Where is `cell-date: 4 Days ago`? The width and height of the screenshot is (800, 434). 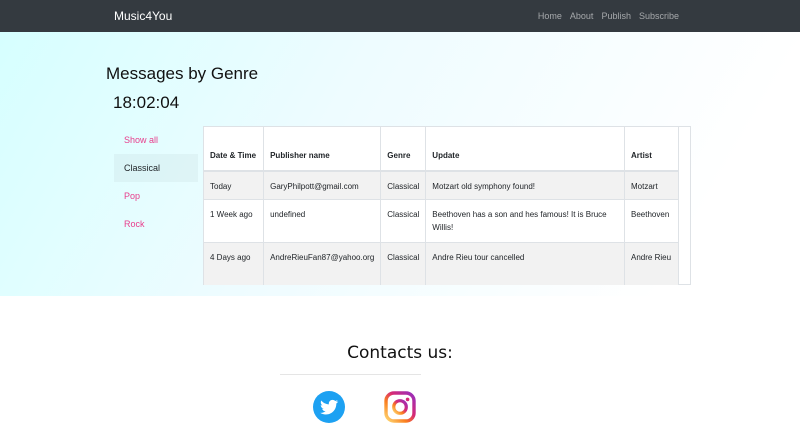 cell-date: 4 Days ago is located at coordinates (234, 263).